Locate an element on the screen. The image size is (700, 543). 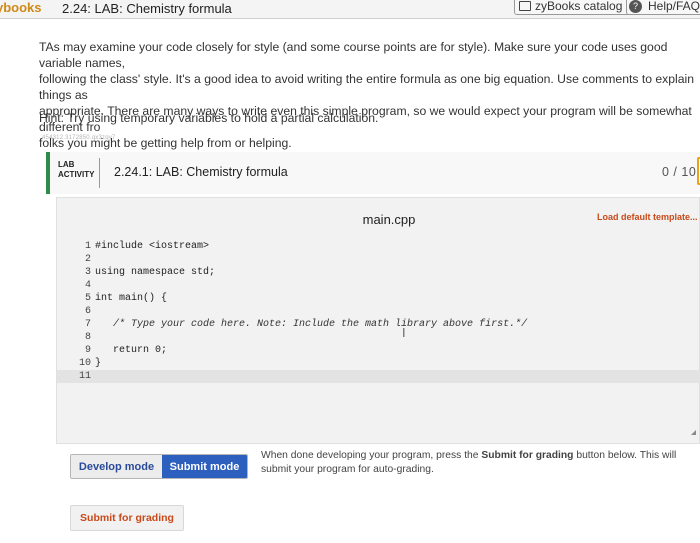
catalog-button: zyBooks catalog is located at coordinates (573, 7).